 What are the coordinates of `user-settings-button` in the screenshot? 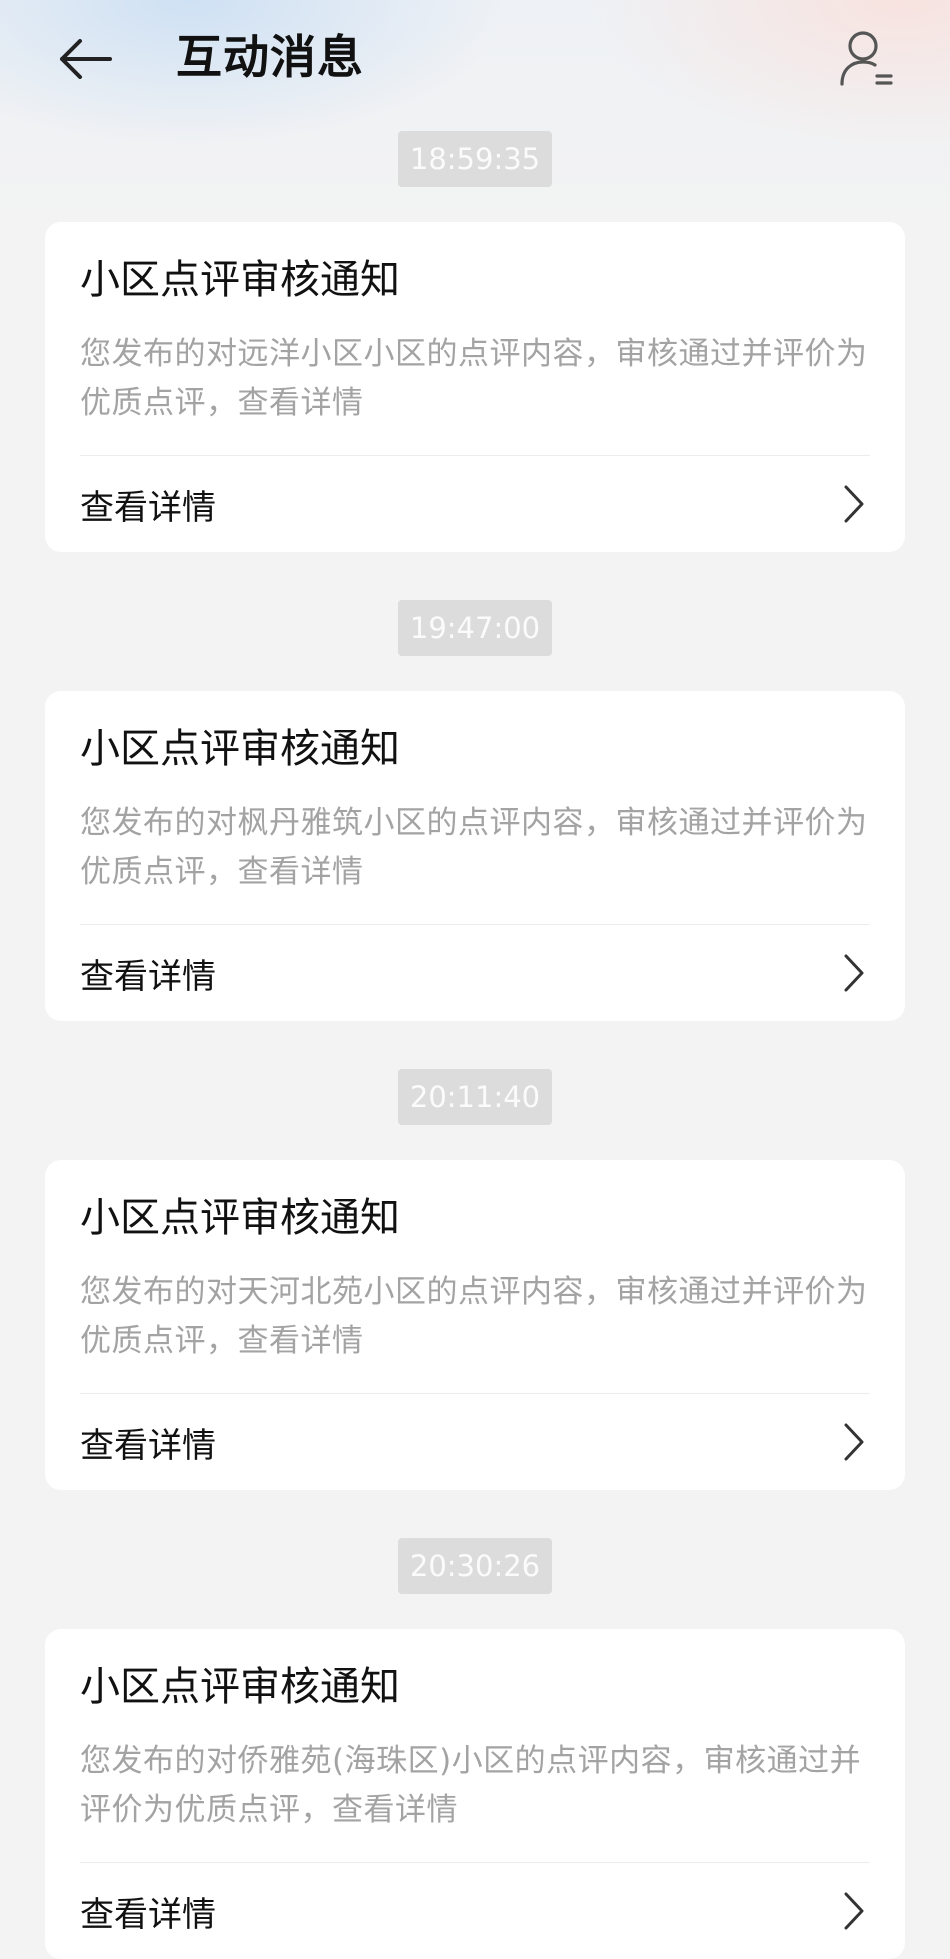 It's located at (867, 59).